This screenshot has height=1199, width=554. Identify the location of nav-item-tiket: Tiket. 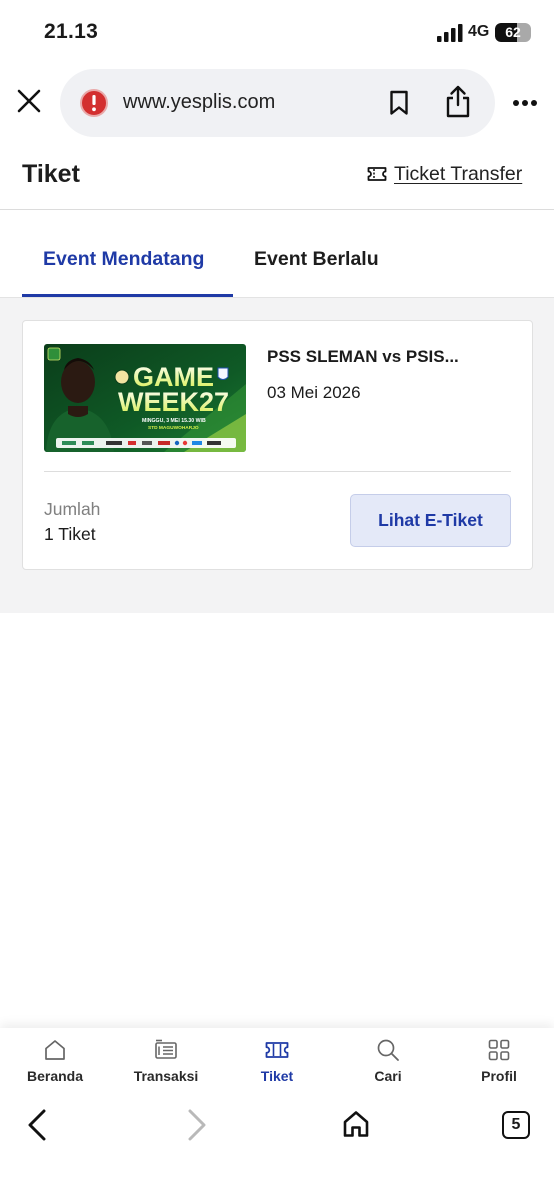
(277, 1061).